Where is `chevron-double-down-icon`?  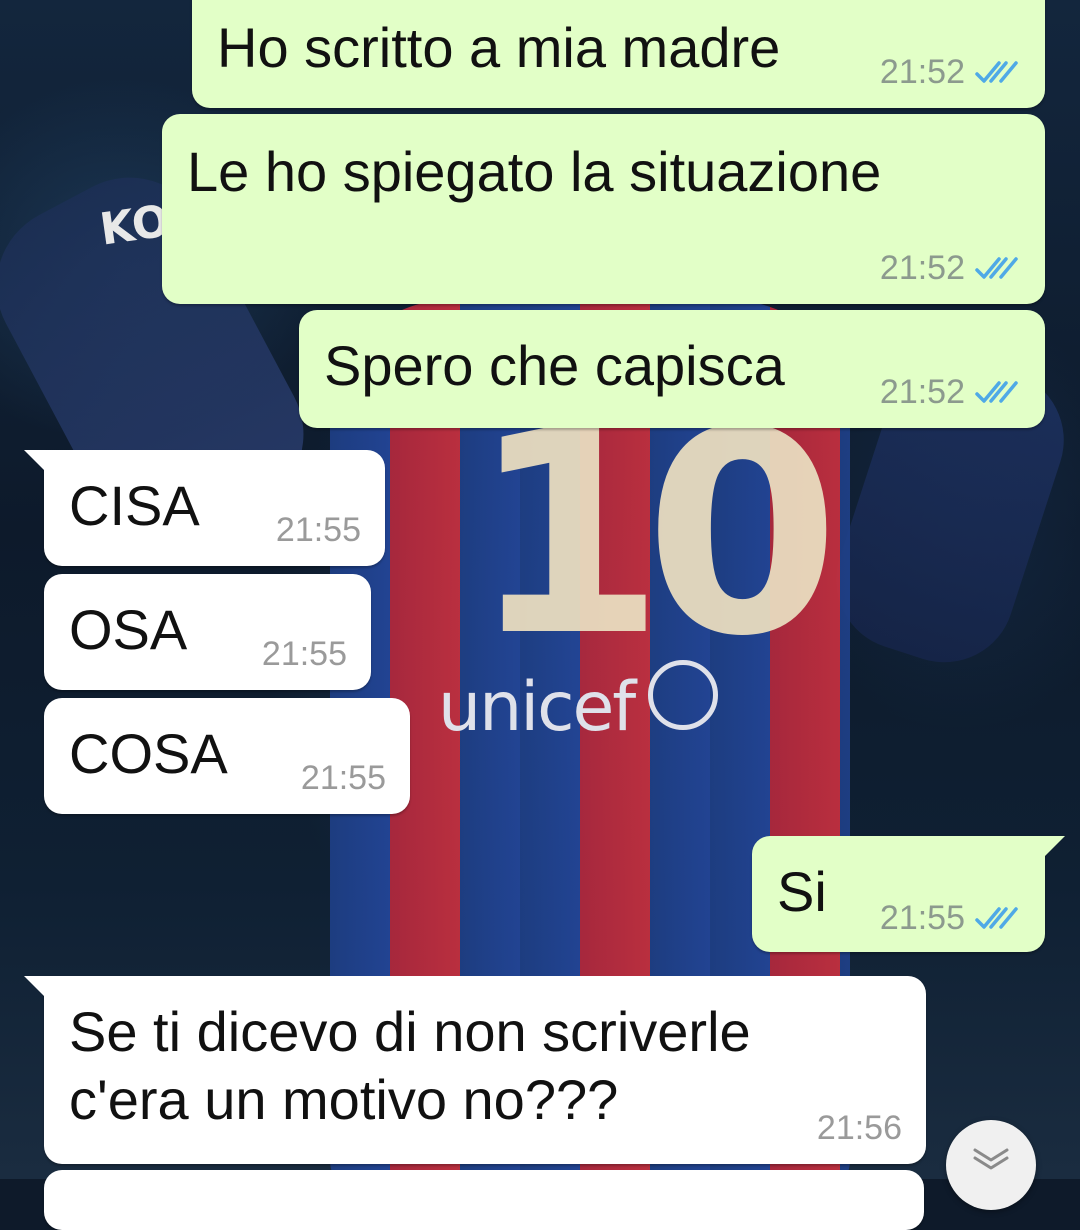 chevron-double-down-icon is located at coordinates (991, 1159).